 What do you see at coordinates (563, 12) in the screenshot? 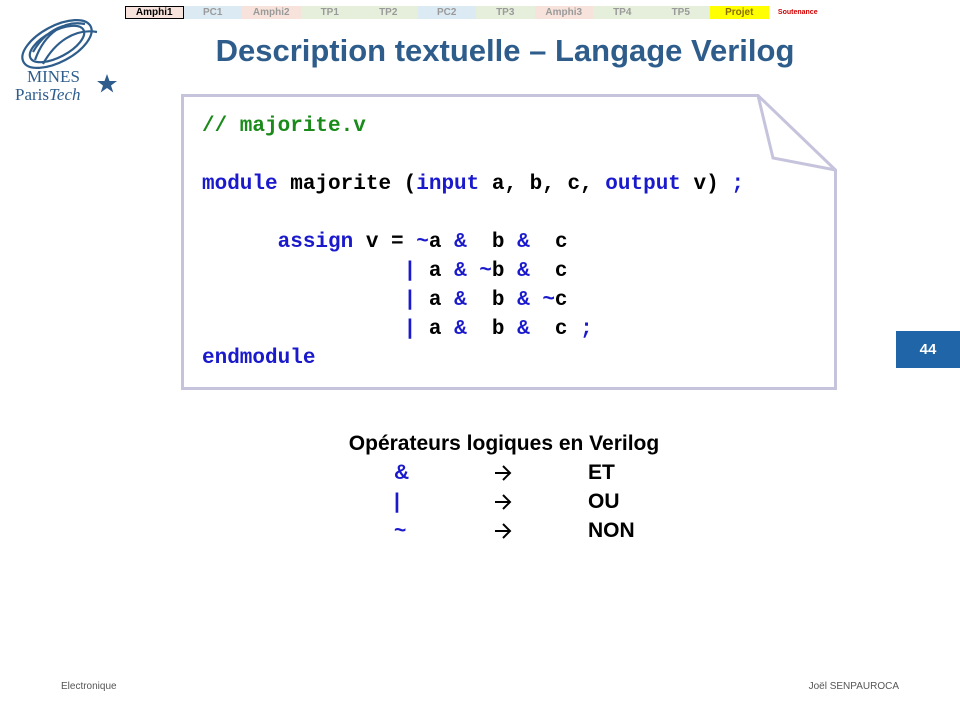
I see `tab-amphi3: Amphi3` at bounding box center [563, 12].